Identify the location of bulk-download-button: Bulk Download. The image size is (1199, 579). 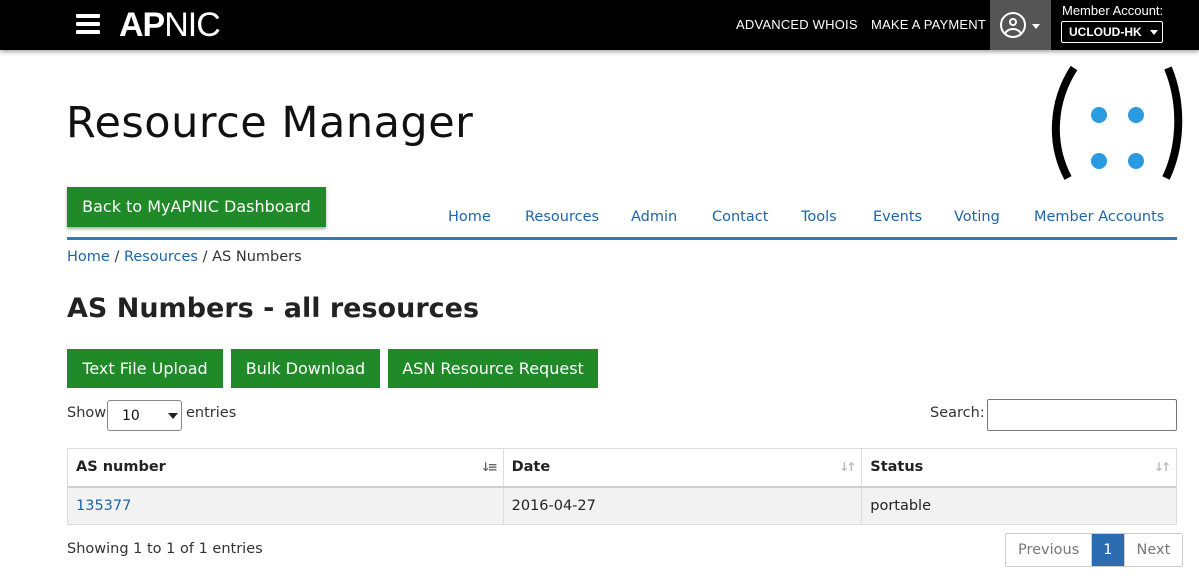
(305, 368).